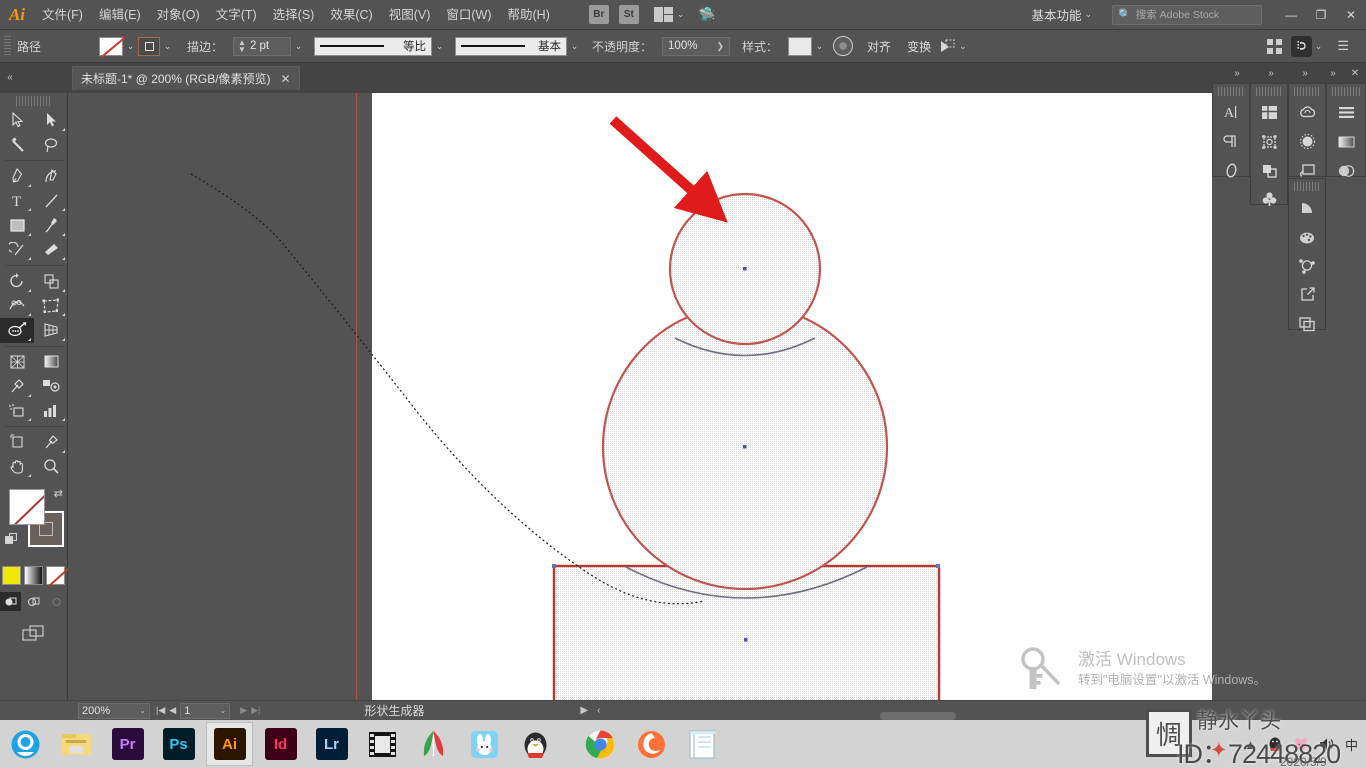  Describe the element at coordinates (120, 15) in the screenshot. I see `menu-edit: 编辑(E)` at that location.